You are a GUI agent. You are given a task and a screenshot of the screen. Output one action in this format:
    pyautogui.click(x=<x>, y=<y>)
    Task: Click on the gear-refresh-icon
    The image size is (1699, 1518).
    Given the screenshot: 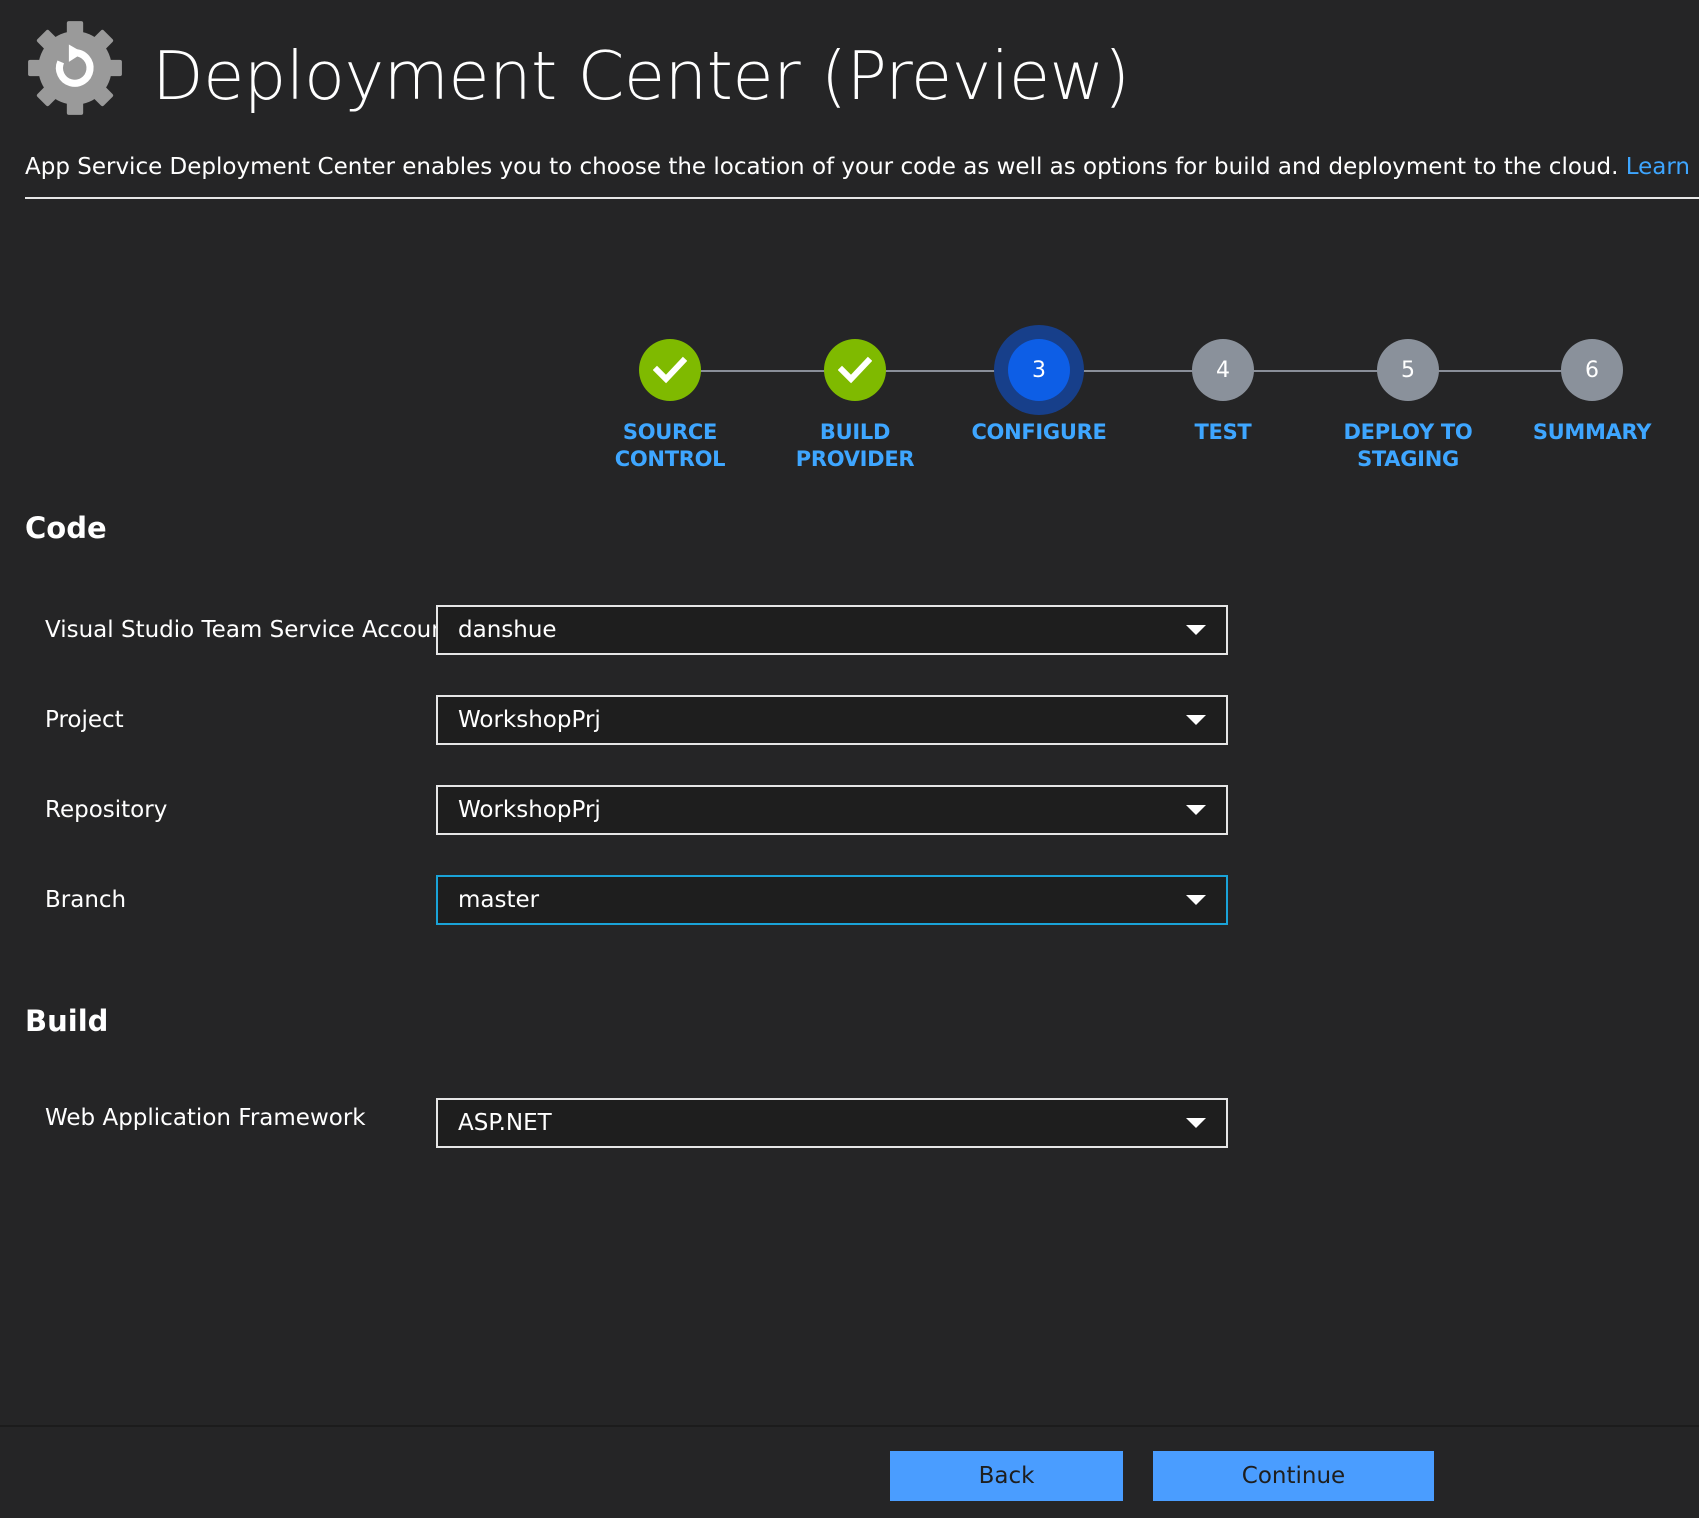 What is the action you would take?
    pyautogui.click(x=75, y=68)
    